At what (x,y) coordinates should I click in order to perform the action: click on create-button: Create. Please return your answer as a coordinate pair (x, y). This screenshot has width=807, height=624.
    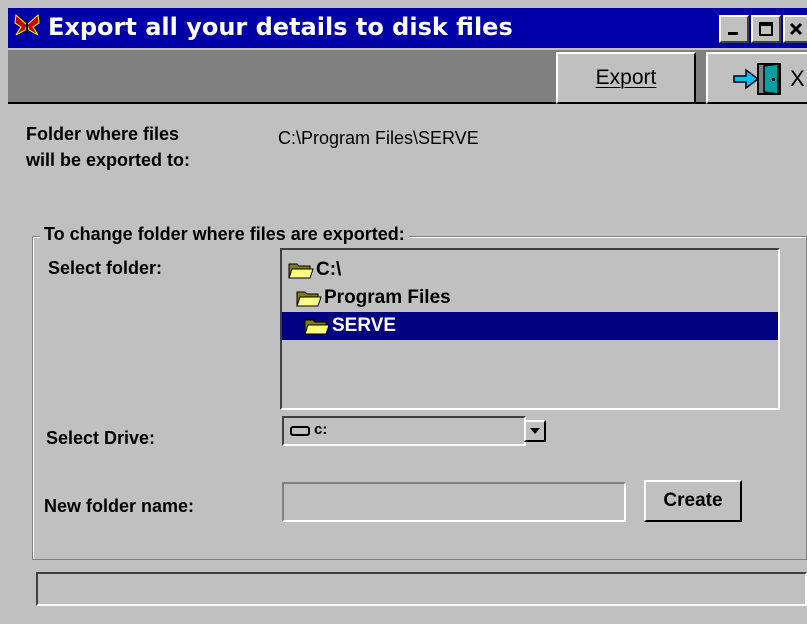
    Looking at the image, I should click on (693, 501).